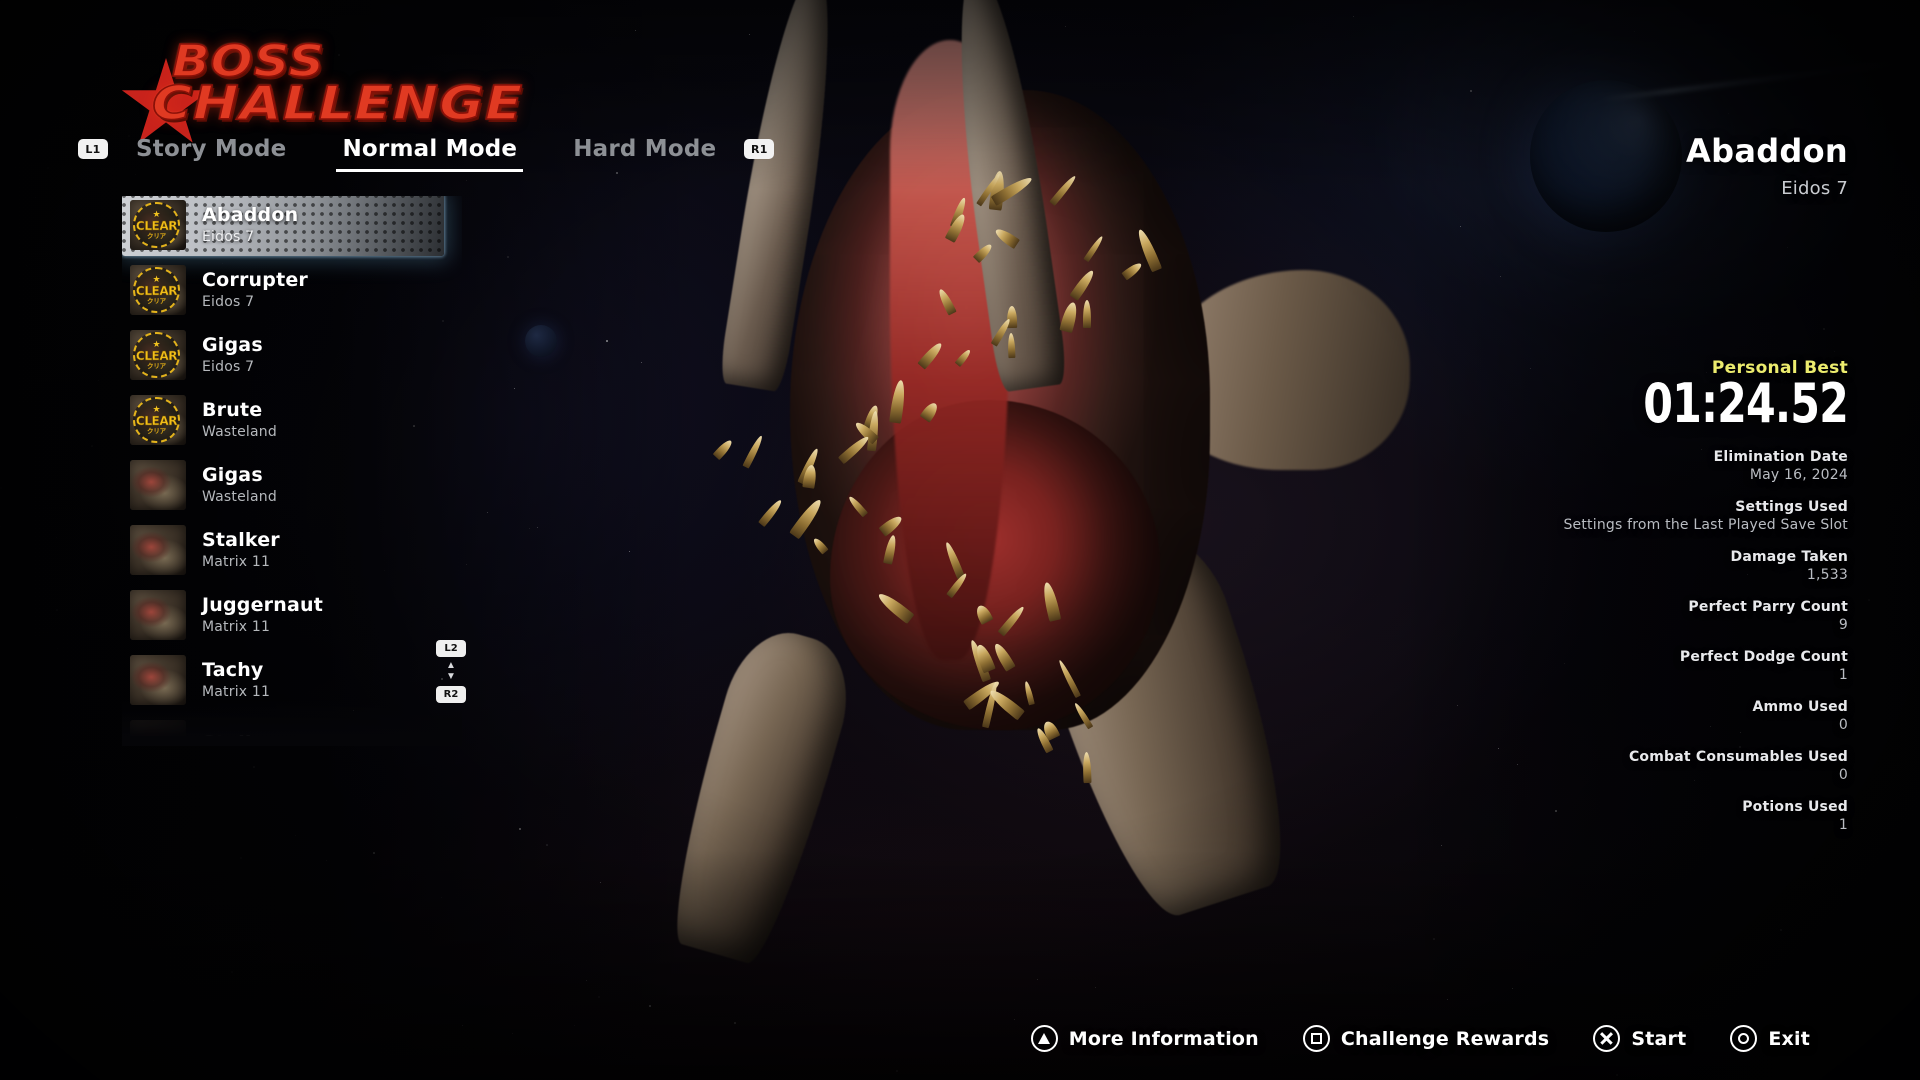 Image resolution: width=1920 pixels, height=1080 pixels. I want to click on list-item: Juggernaut Matrix 11, so click(292, 615).